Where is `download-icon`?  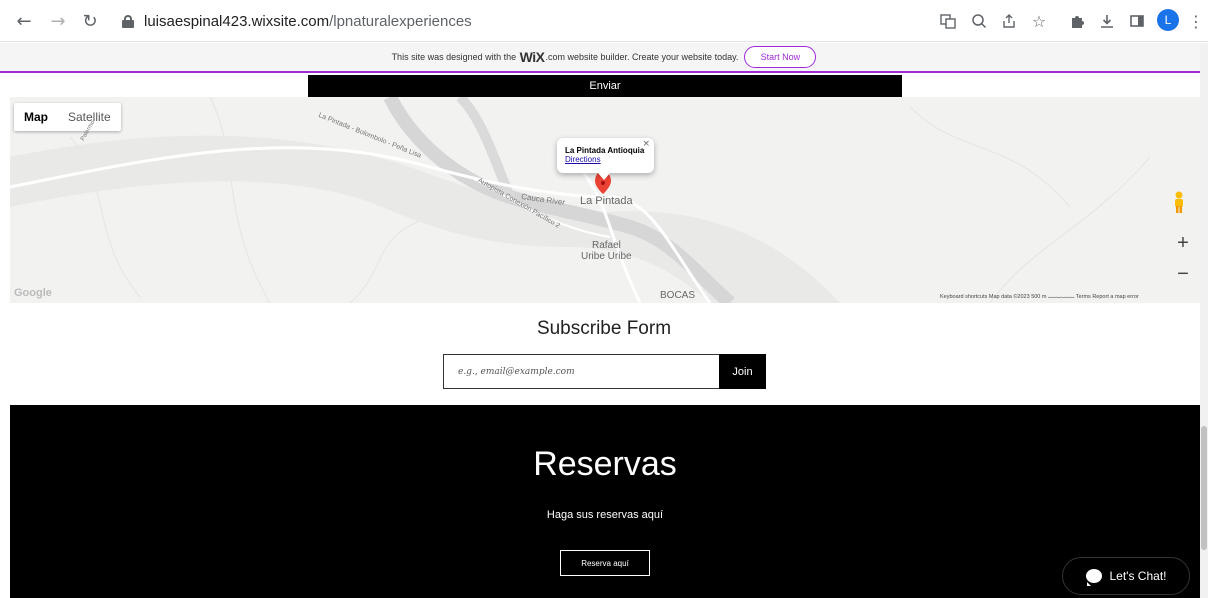 download-icon is located at coordinates (1107, 21).